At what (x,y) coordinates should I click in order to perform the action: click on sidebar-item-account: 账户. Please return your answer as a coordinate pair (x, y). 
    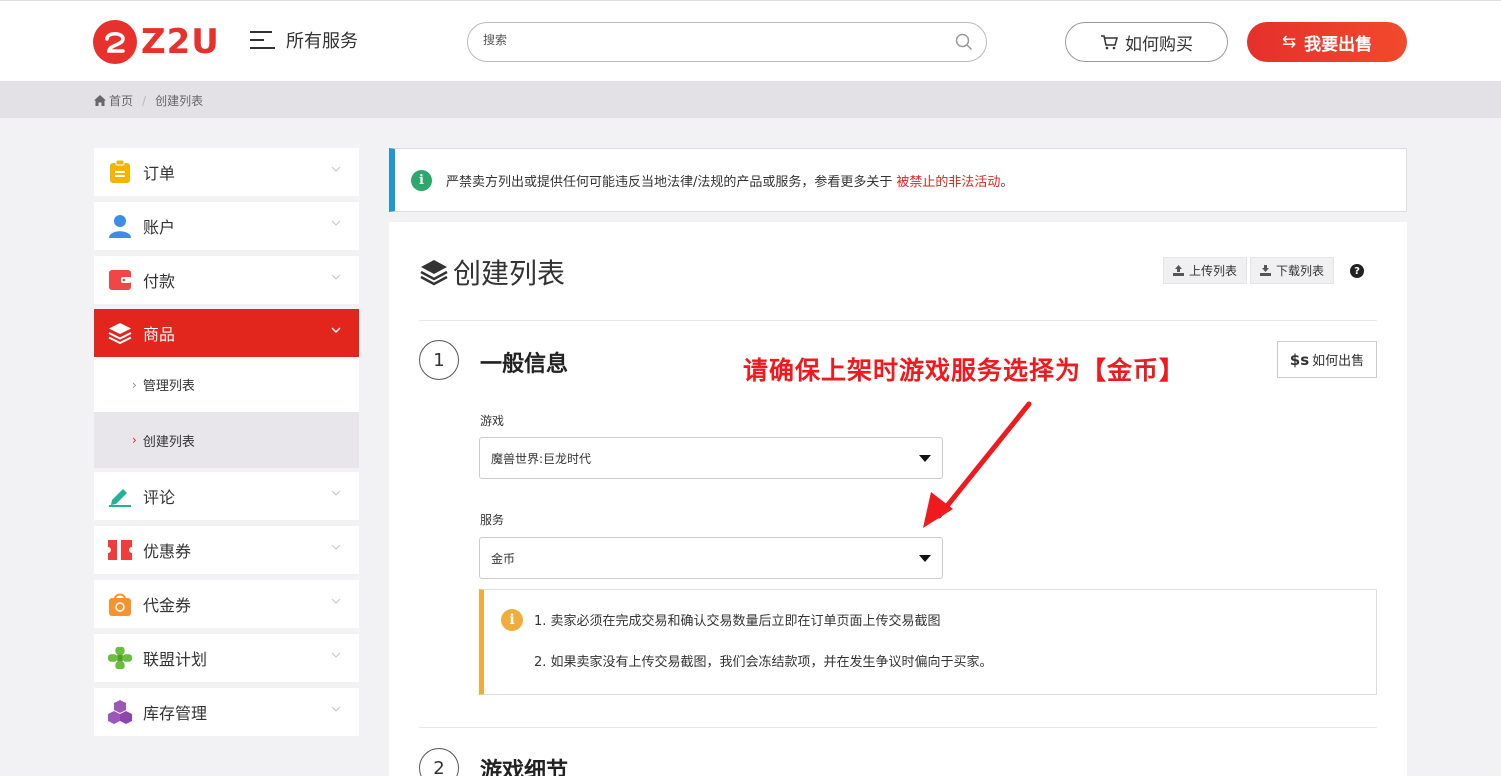
    Looking at the image, I should click on (226, 226).